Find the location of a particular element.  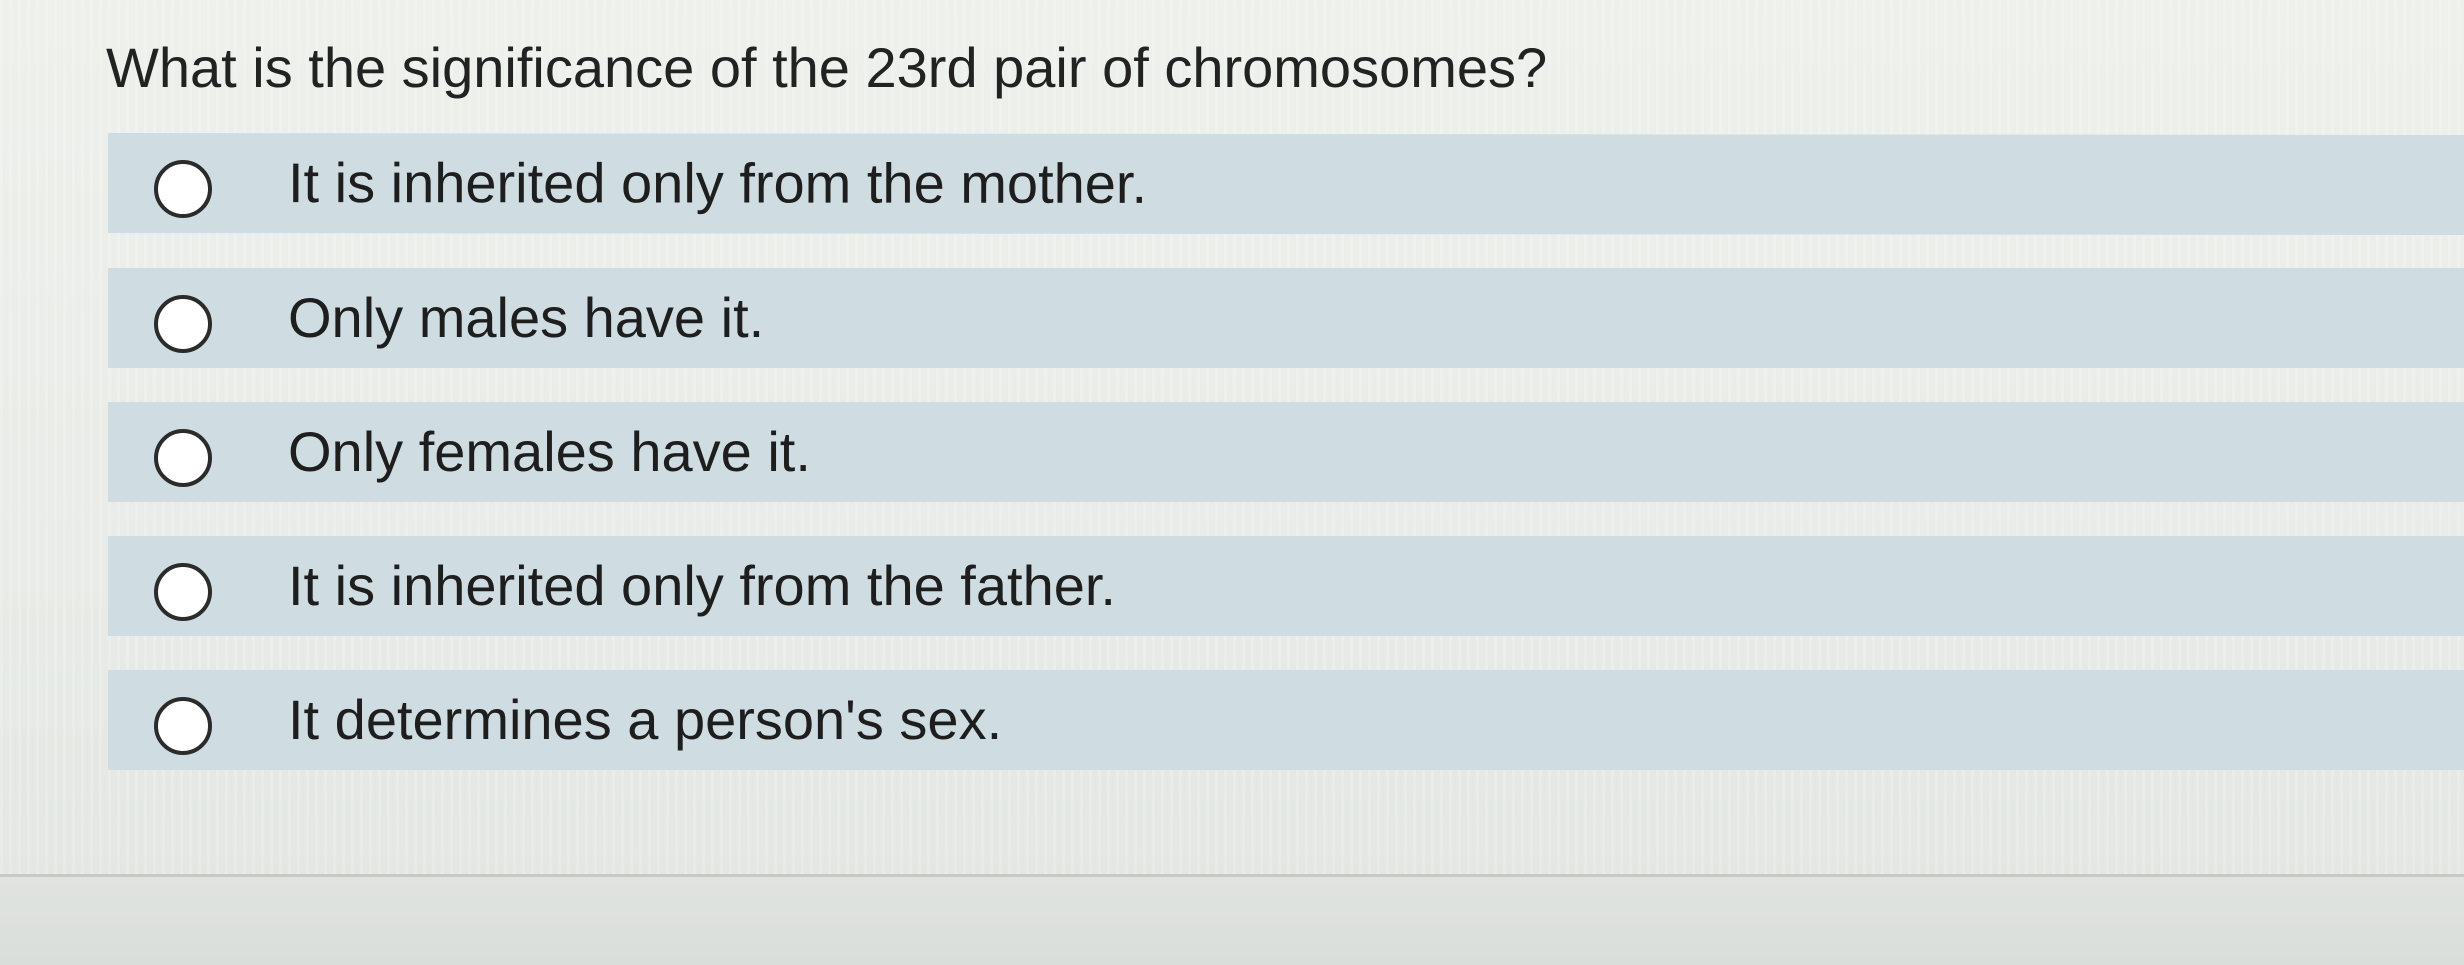

answer-option-5: It determines a person's sex. is located at coordinates (1286, 720).